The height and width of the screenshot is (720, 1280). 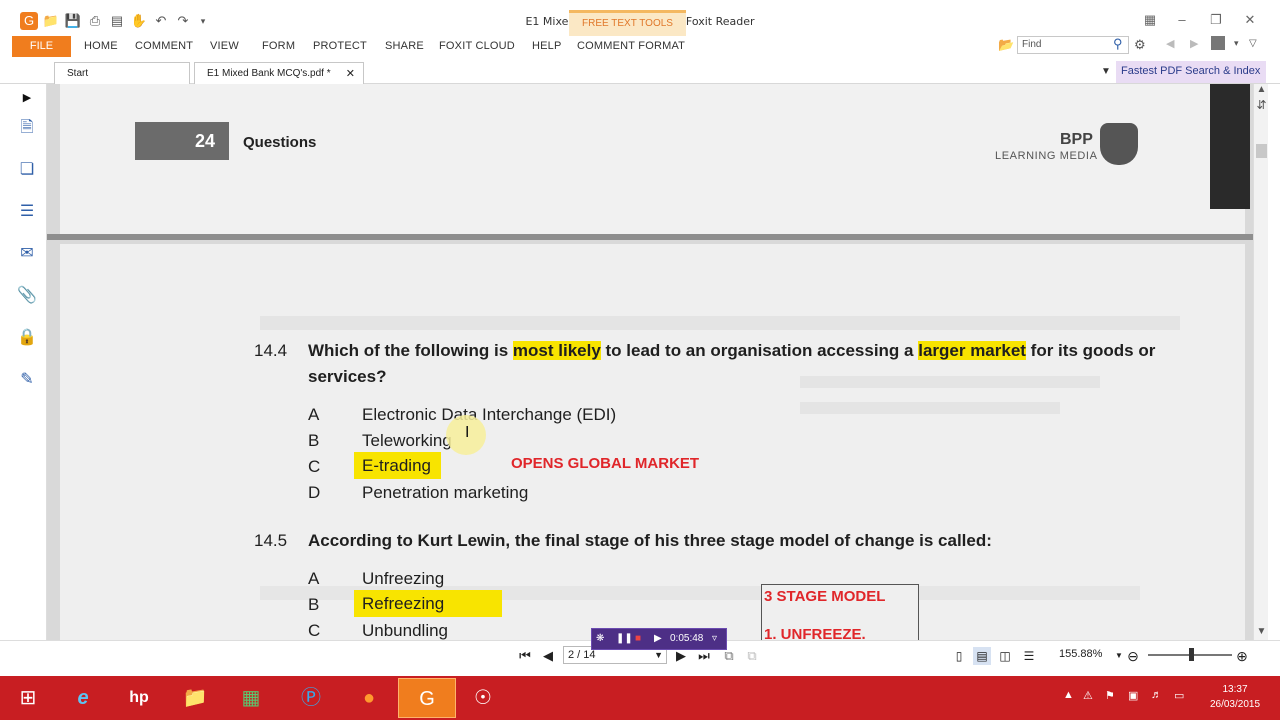 What do you see at coordinates (1250, 20) in the screenshot?
I see `close-window-button: ✕` at bounding box center [1250, 20].